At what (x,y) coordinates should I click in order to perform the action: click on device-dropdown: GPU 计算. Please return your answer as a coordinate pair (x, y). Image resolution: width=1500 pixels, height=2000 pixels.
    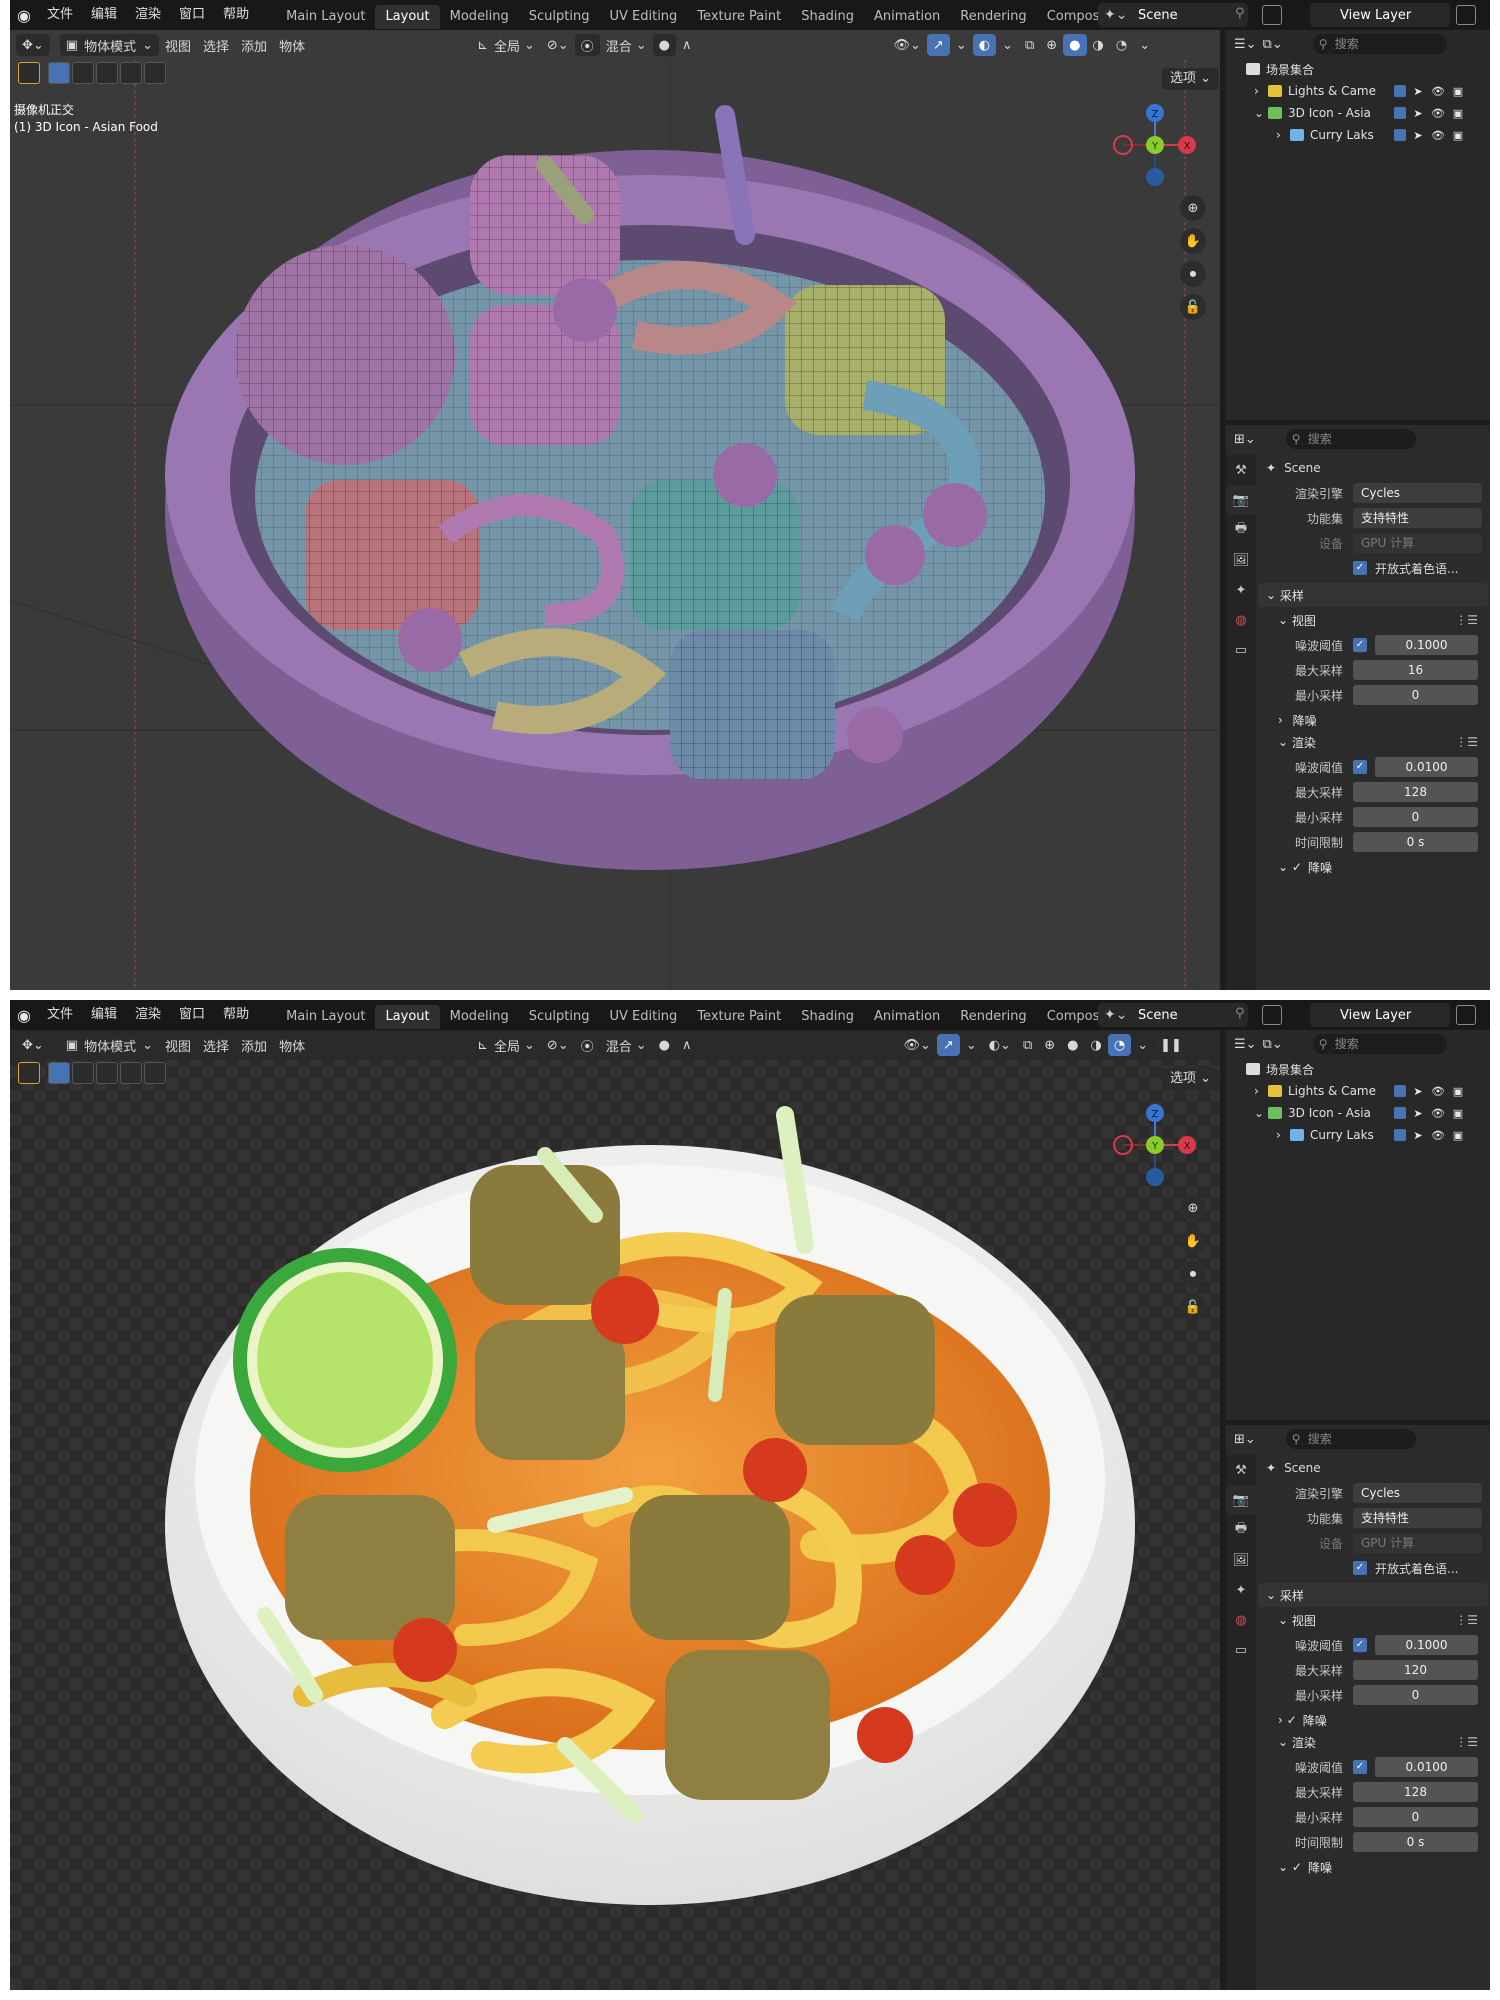
    Looking at the image, I should click on (1417, 543).